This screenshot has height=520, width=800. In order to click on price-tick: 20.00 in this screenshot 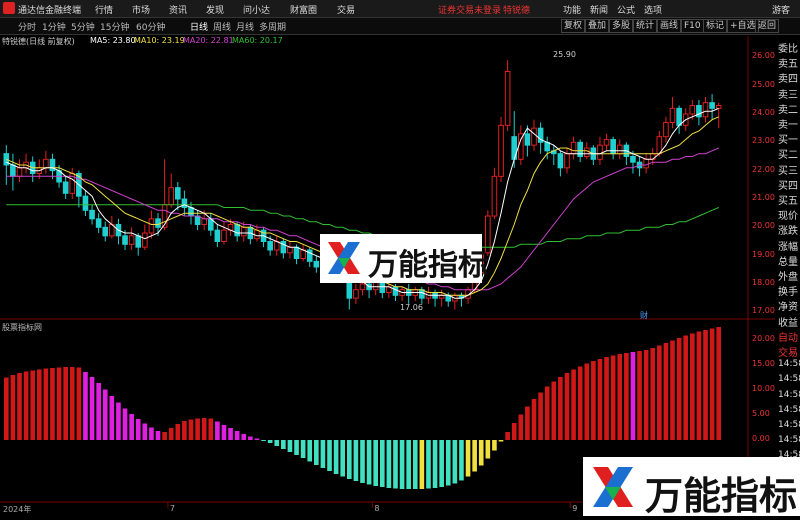, I will do `click(763, 226)`.